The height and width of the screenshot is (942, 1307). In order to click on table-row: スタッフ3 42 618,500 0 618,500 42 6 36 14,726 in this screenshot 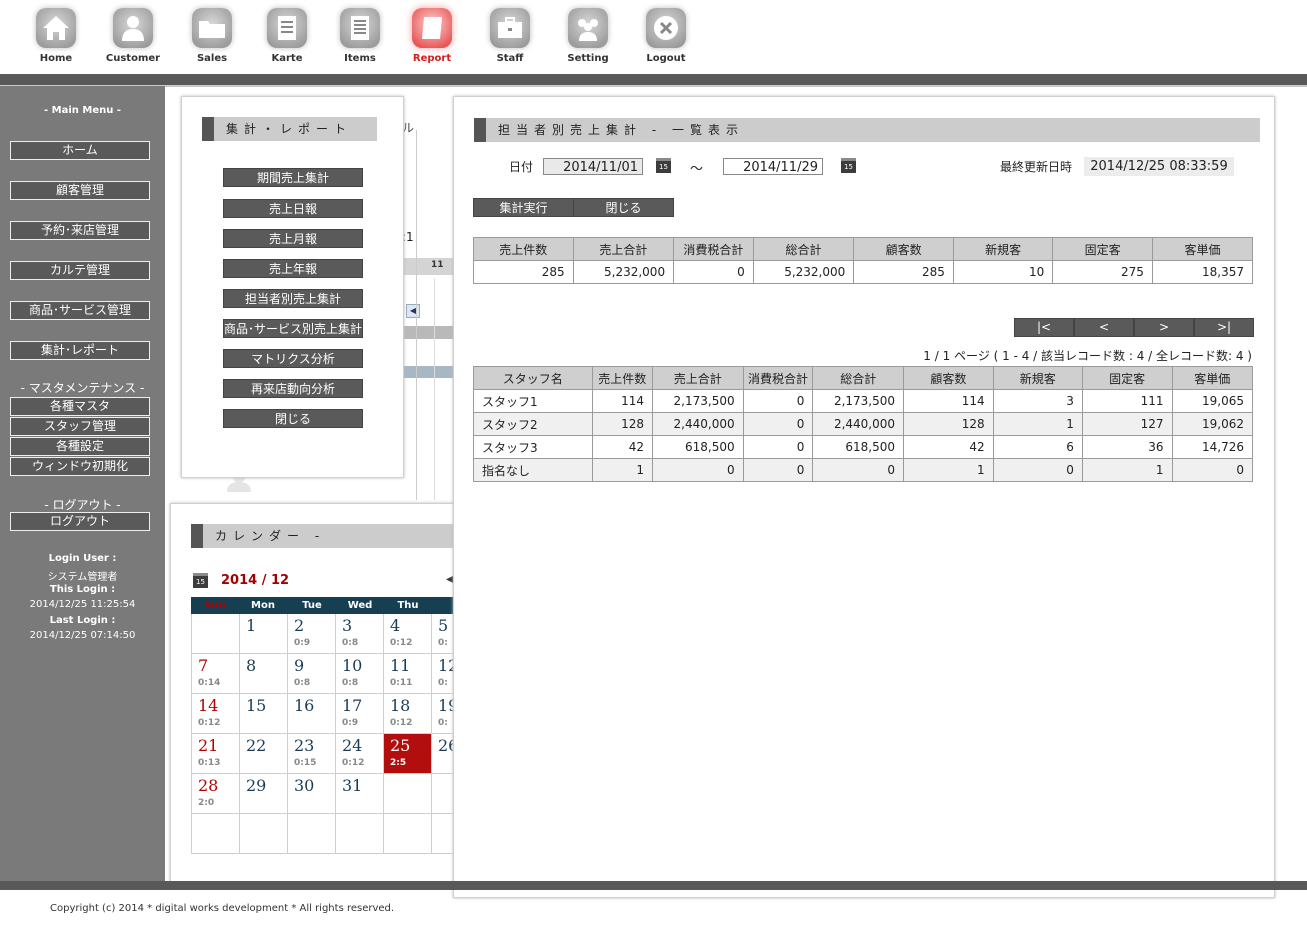, I will do `click(863, 447)`.